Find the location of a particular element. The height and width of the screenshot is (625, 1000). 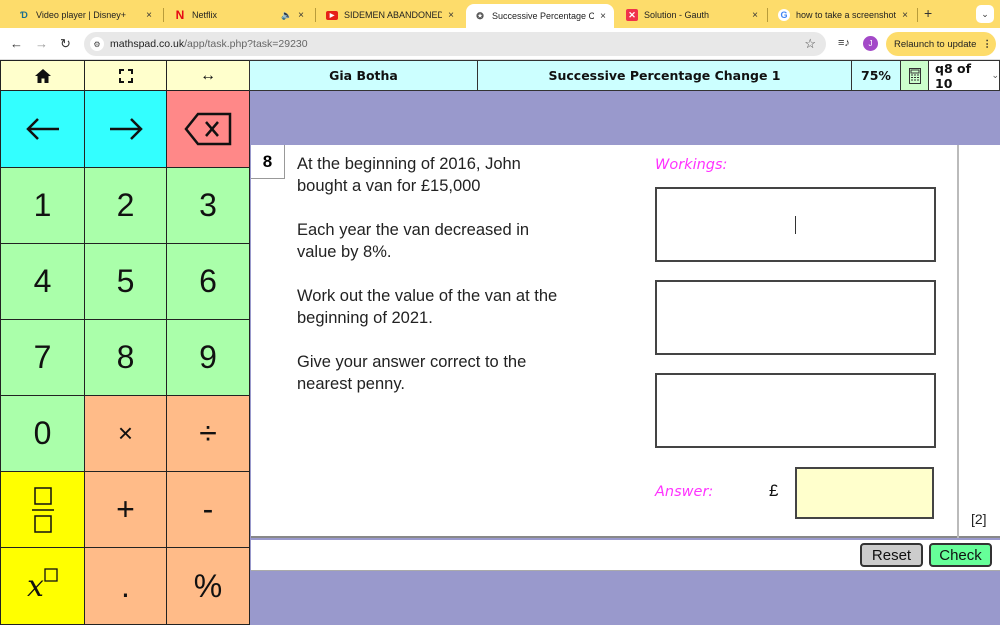

action-bar: Reset Check is located at coordinates (625, 555).